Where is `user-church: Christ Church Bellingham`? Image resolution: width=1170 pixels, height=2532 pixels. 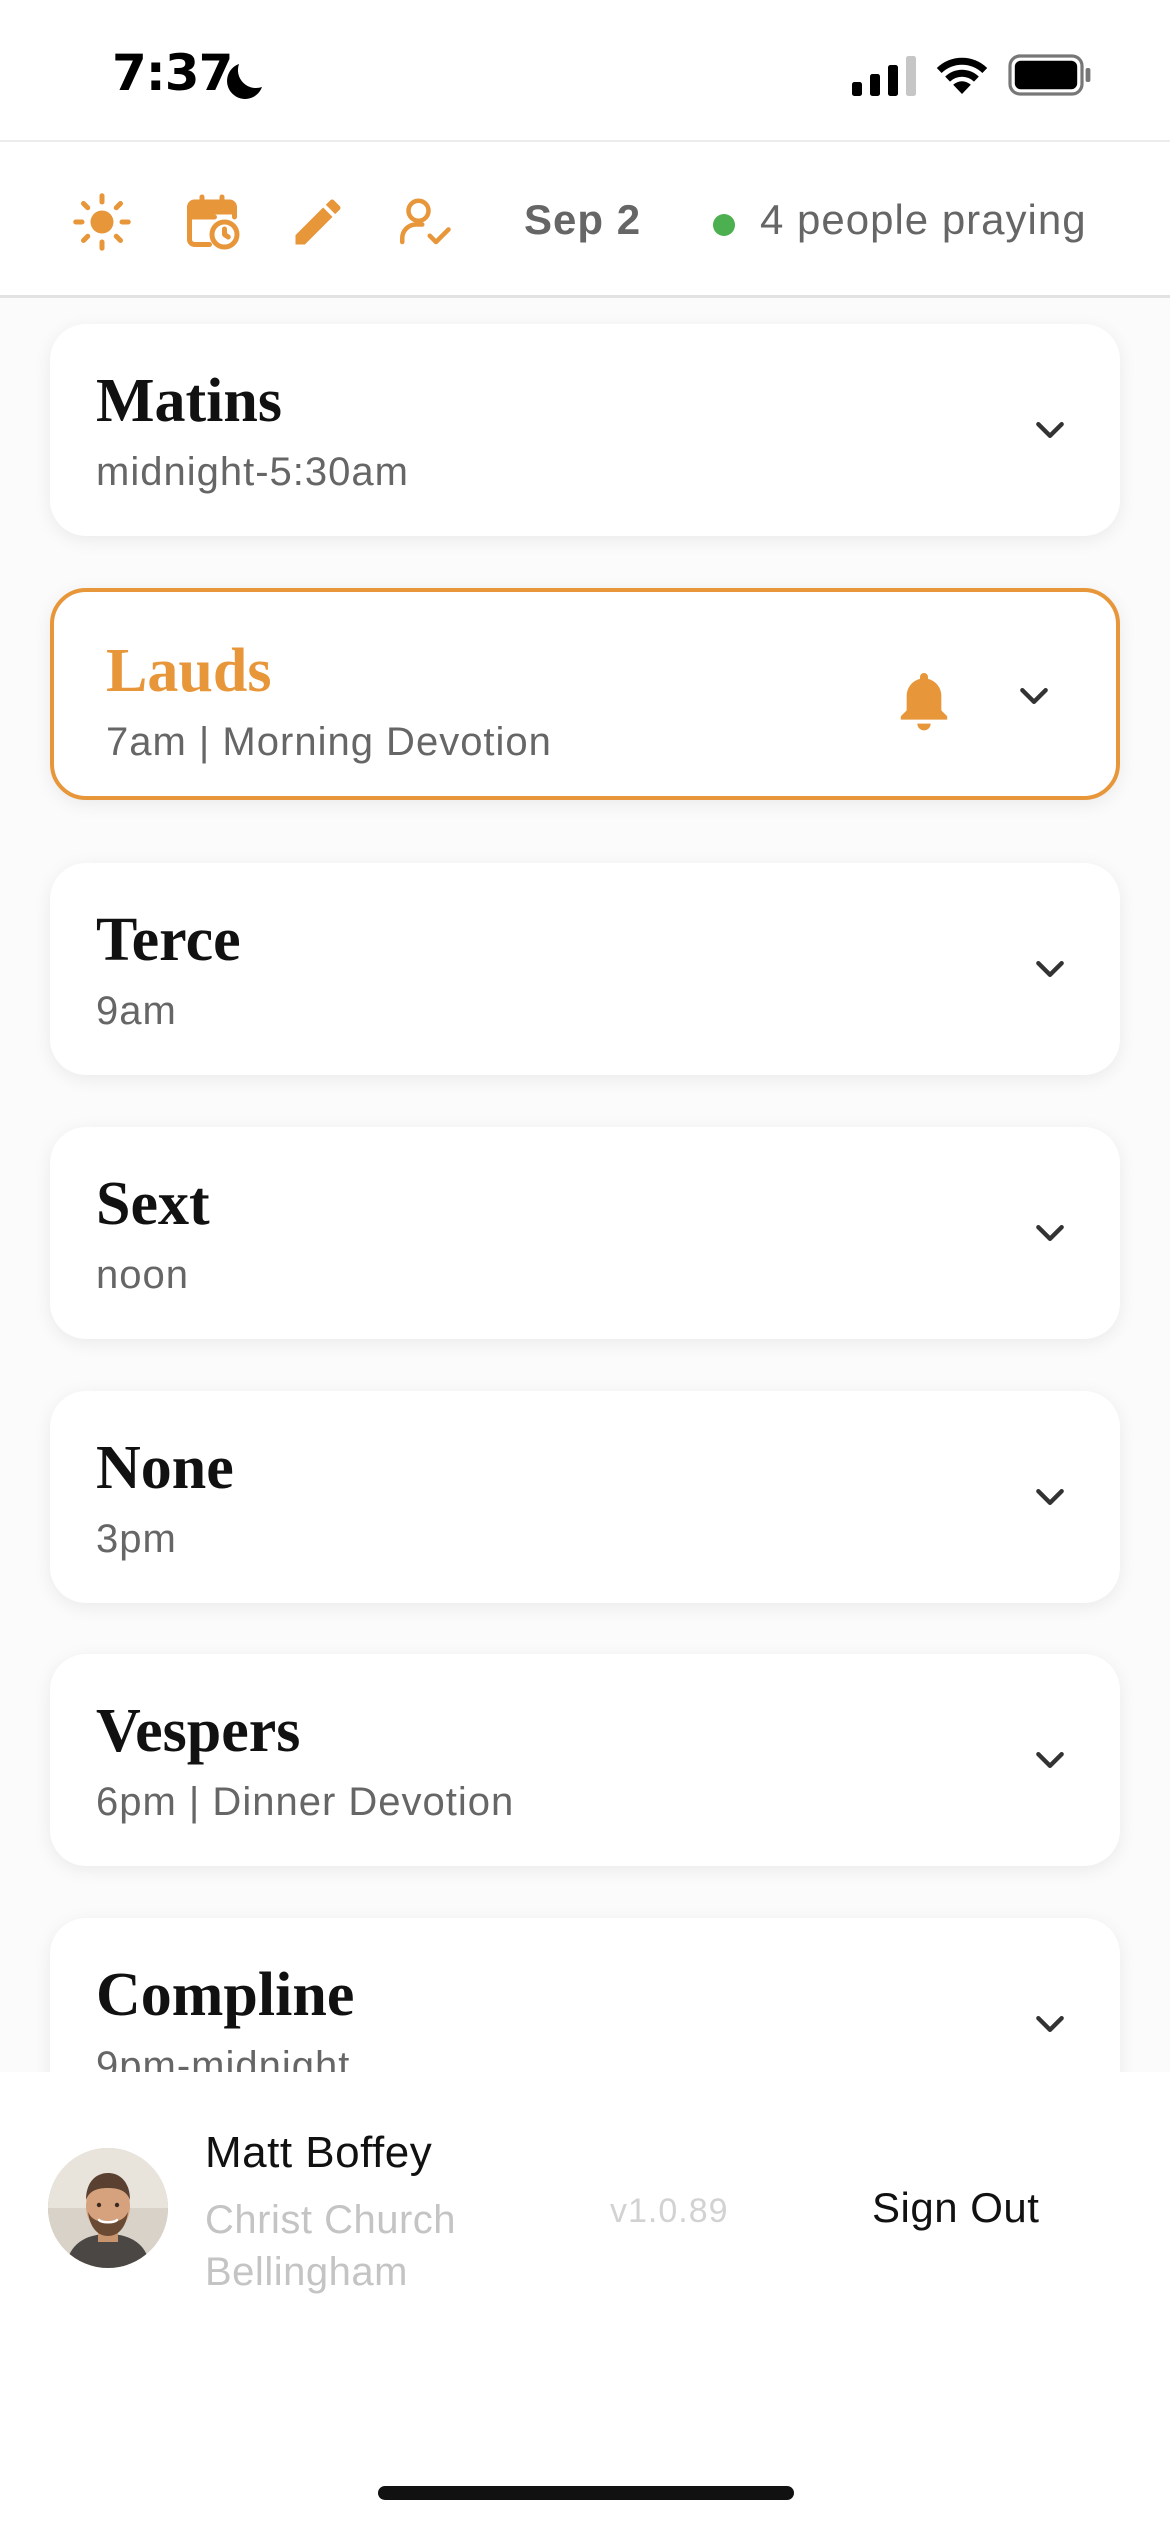 user-church: Christ Church Bellingham is located at coordinates (331, 2246).